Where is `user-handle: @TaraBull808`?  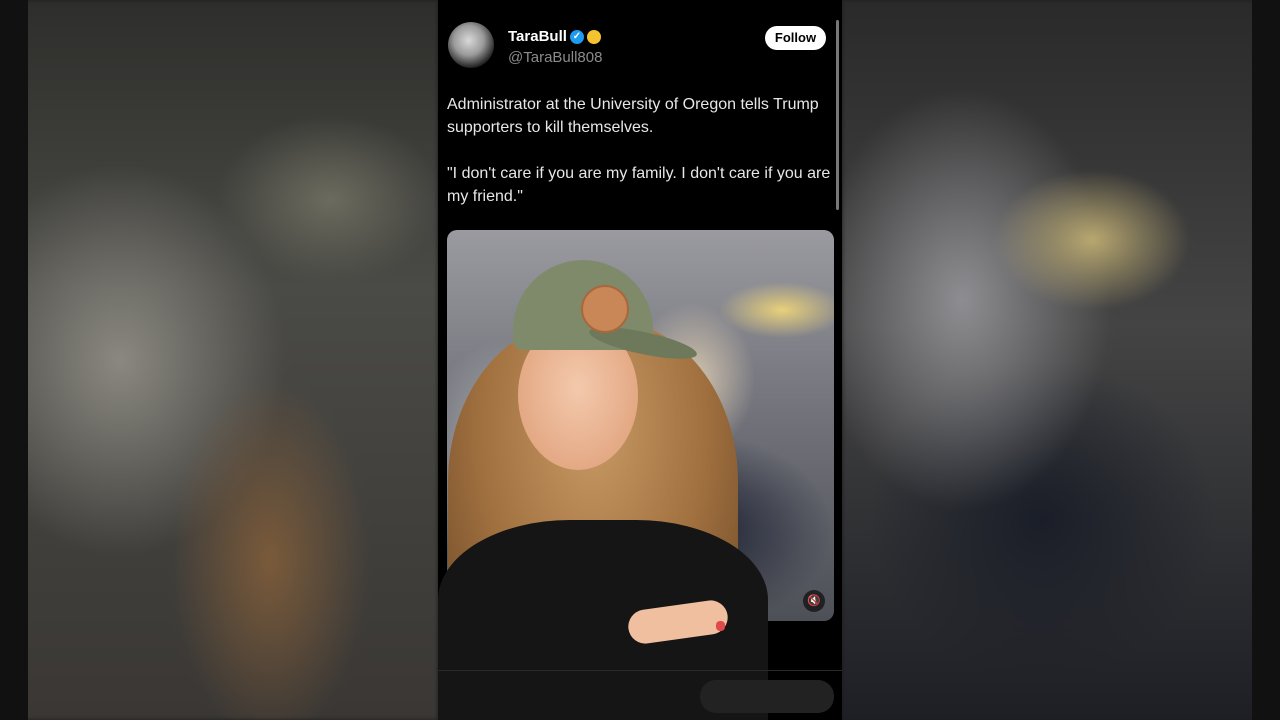 user-handle: @TaraBull808 is located at coordinates (555, 57).